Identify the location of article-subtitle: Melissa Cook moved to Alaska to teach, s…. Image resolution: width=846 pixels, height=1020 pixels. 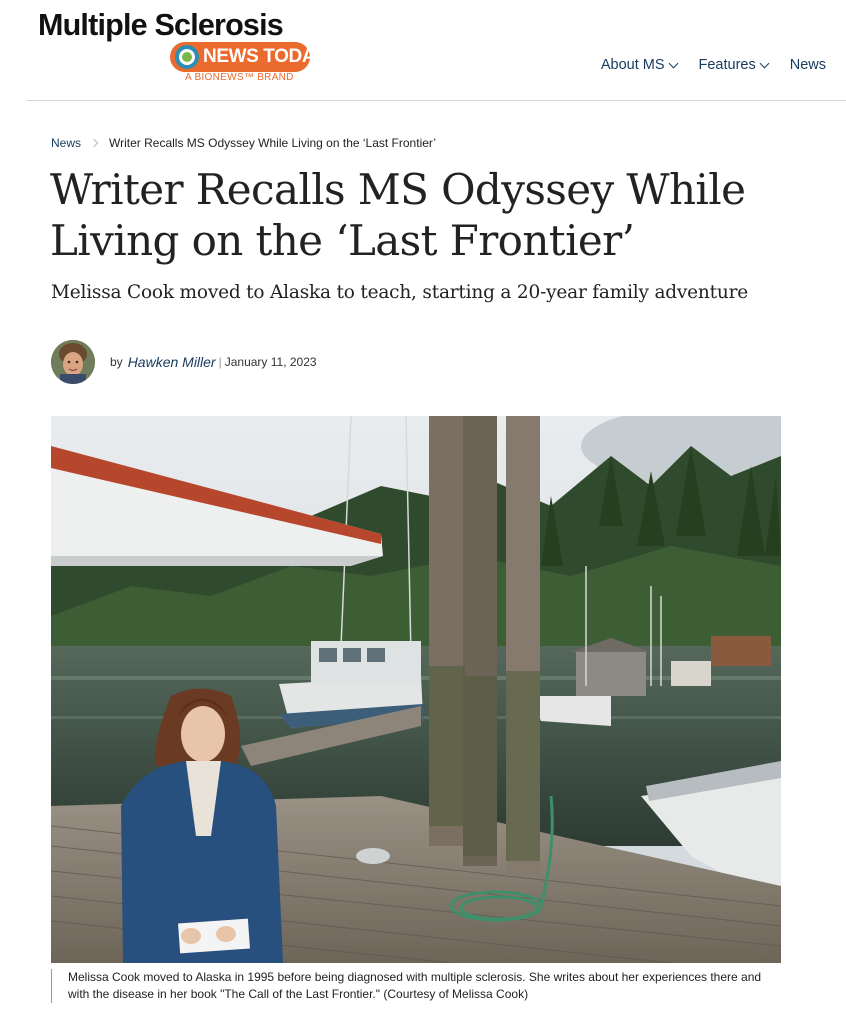
(399, 292).